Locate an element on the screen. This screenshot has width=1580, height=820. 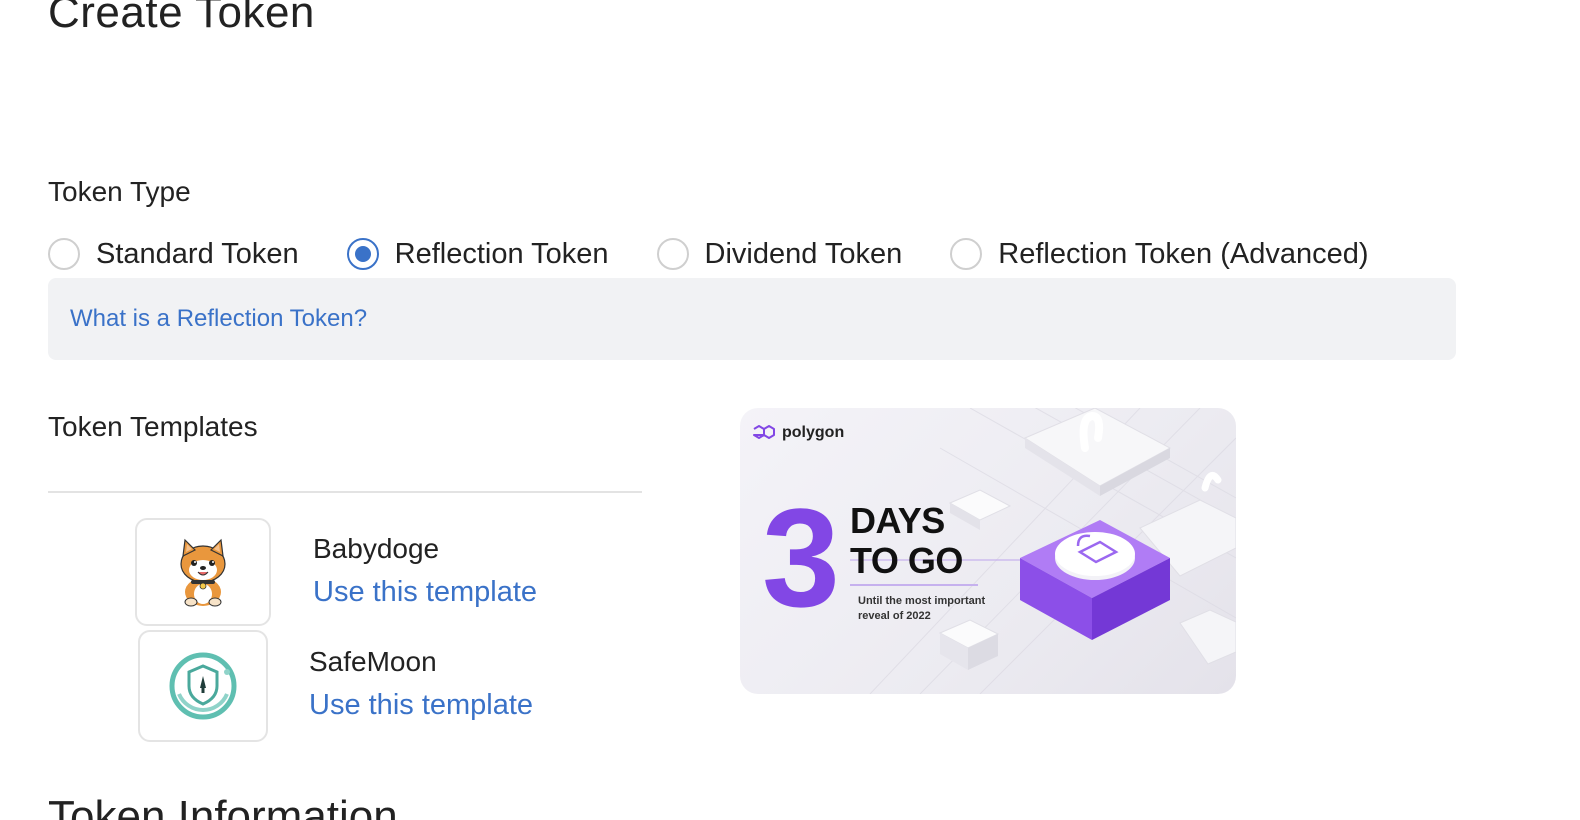
babydoge-logo-icon is located at coordinates (203, 572).